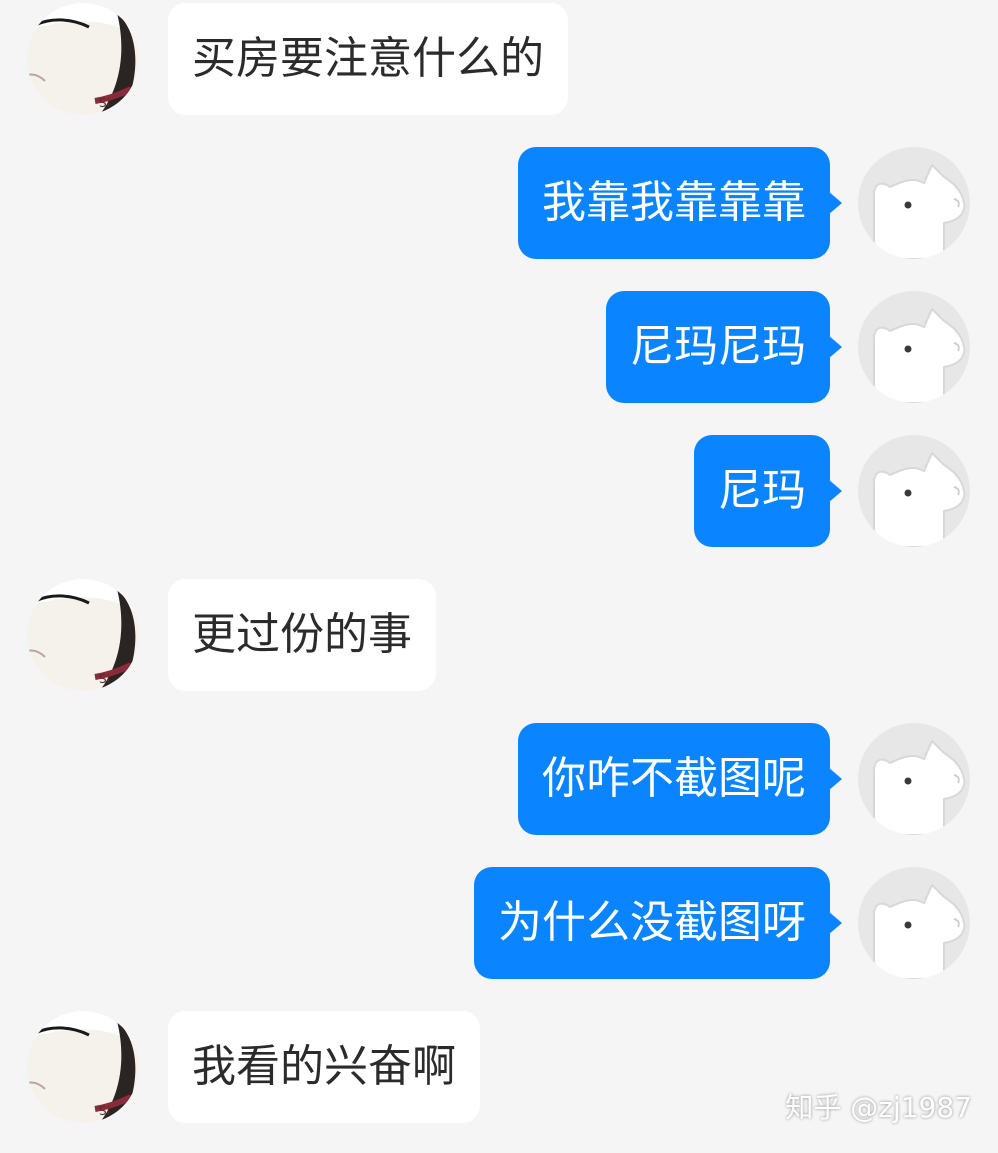  What do you see at coordinates (368, 59) in the screenshot?
I see `message-bubble: 买房要注意什么的` at bounding box center [368, 59].